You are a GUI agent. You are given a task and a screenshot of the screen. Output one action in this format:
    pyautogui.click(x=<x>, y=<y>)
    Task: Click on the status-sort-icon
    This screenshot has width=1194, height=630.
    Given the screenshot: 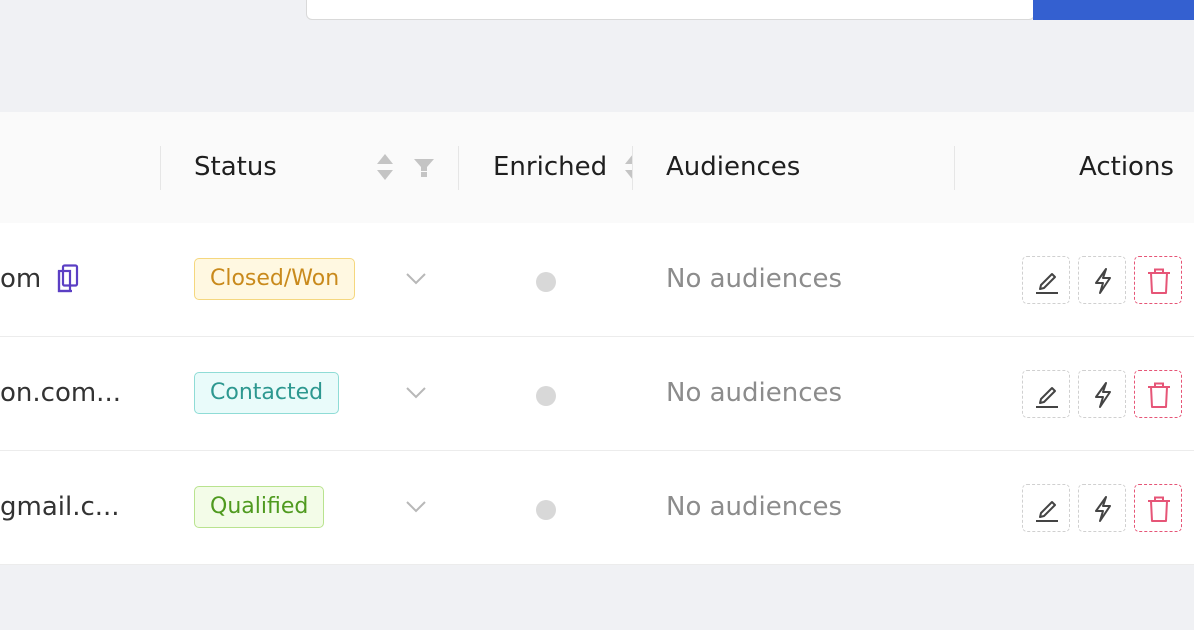 What is the action you would take?
    pyautogui.click(x=385, y=168)
    